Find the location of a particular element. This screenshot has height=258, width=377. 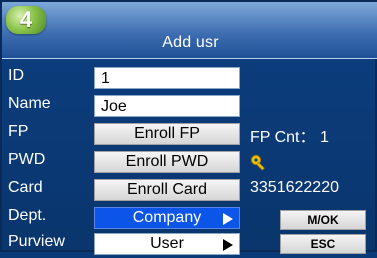

name-row: Name Joe is located at coordinates (189, 106).